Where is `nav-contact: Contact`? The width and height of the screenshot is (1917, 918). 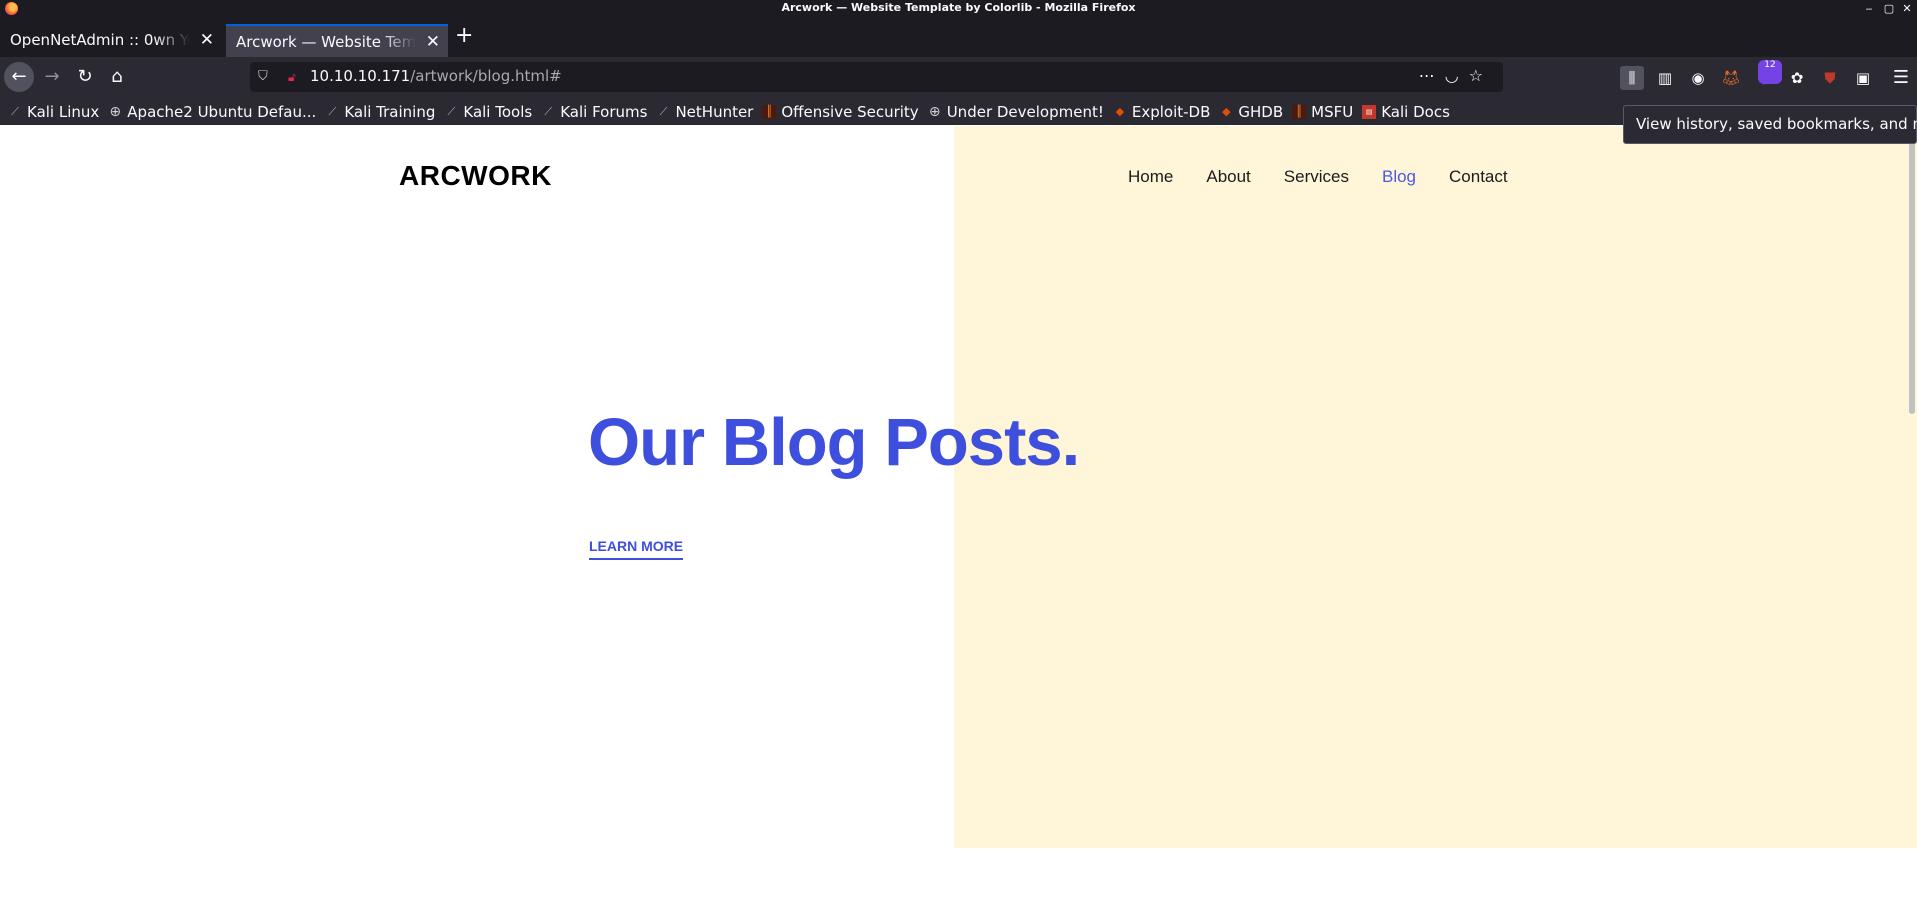 nav-contact: Contact is located at coordinates (1478, 177).